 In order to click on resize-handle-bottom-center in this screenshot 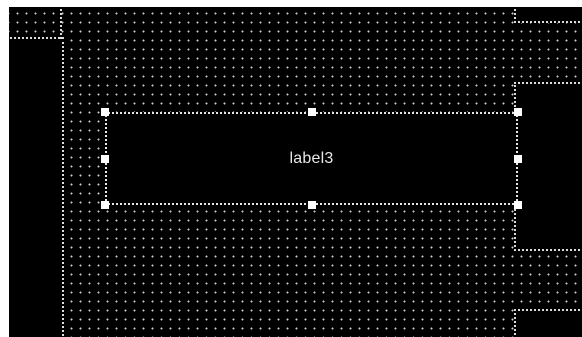, I will do `click(312, 205)`.